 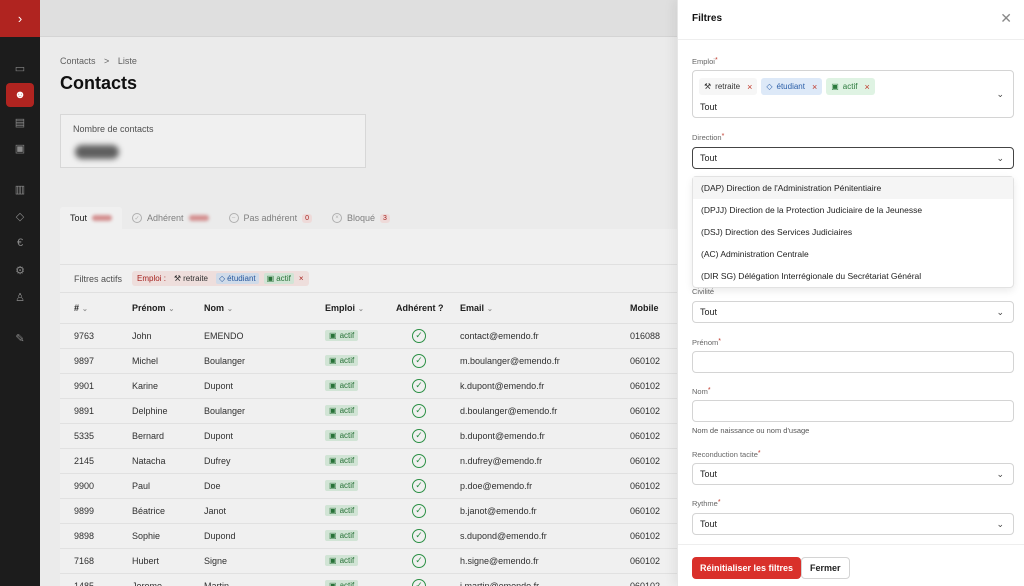 I want to click on prenom-label: Prénom*, so click(x=706, y=342).